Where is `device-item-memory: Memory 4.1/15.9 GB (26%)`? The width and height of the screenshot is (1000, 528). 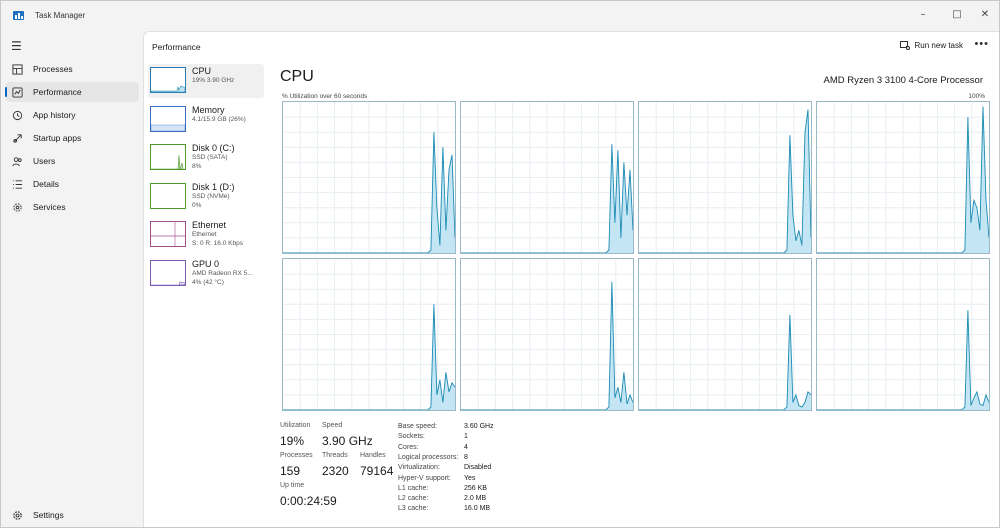 device-item-memory: Memory 4.1/15.9 GB (26%) is located at coordinates (206, 120).